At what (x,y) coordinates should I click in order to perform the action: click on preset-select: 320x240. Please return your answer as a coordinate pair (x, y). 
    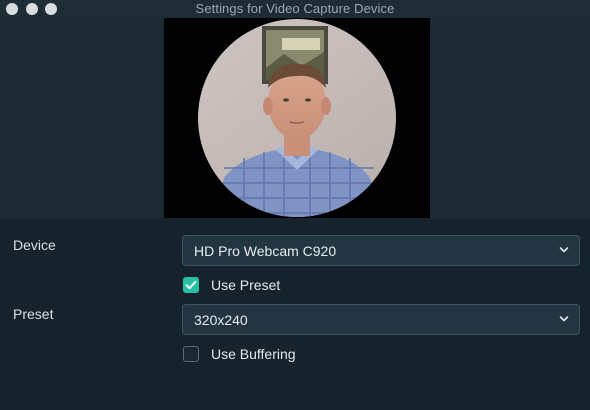
    Looking at the image, I should click on (381, 319).